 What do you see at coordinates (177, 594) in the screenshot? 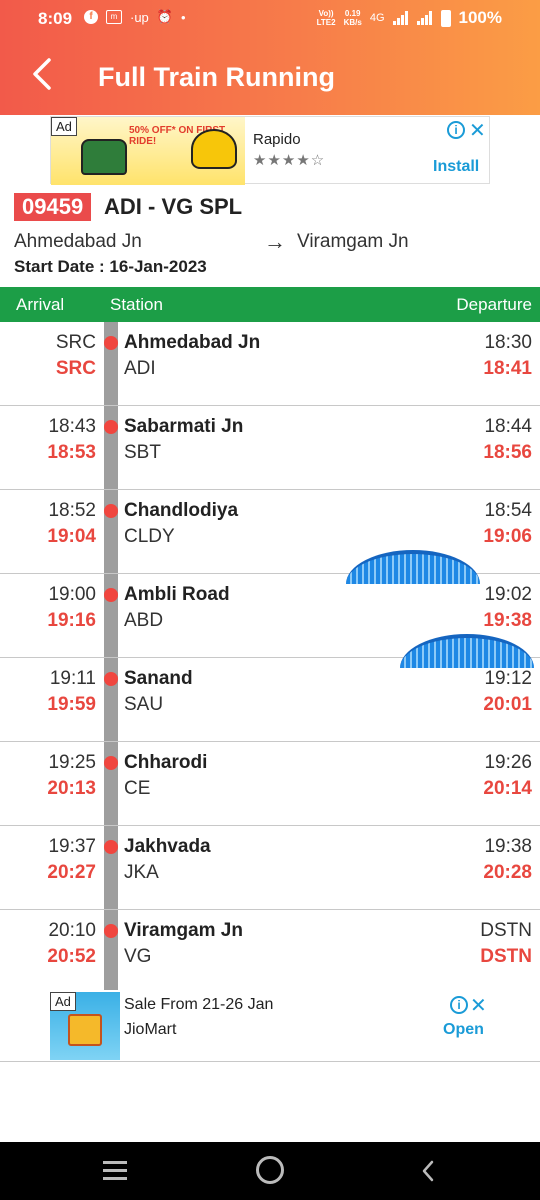
I see `station-name: Ambli Road` at bounding box center [177, 594].